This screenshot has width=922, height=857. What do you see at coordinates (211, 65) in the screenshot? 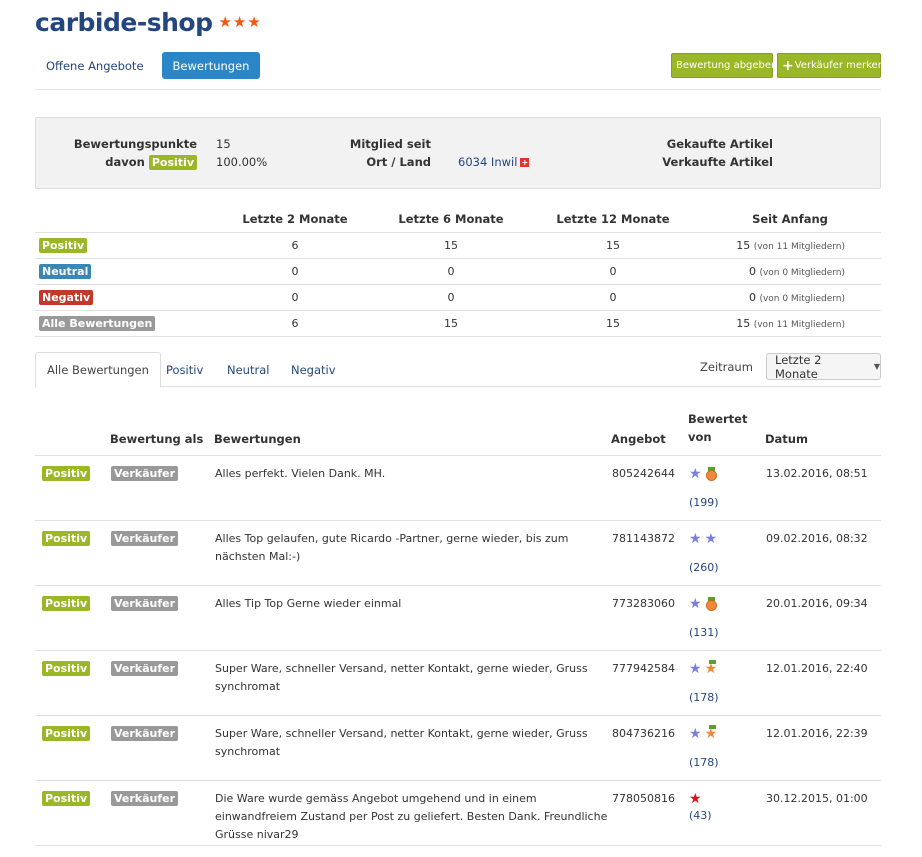
I see `tab-reviews: Bewertungen` at bounding box center [211, 65].